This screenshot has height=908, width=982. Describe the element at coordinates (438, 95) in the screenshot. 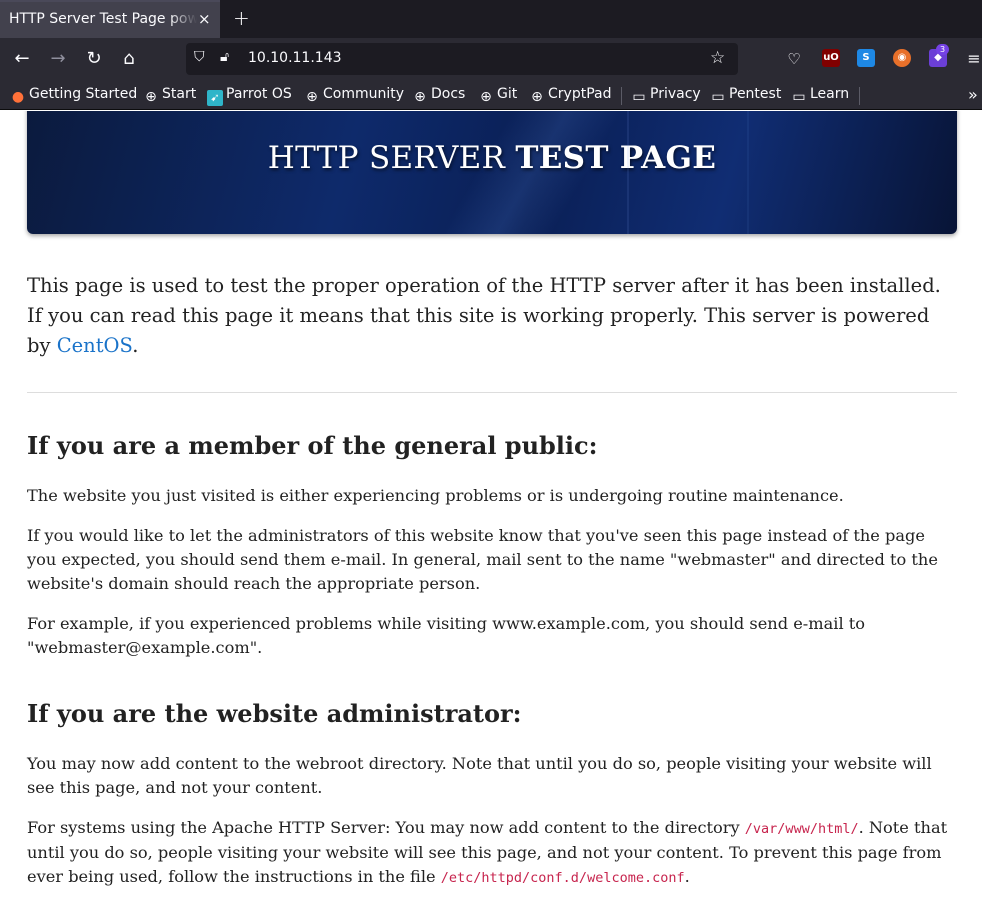

I see `bookmark-docs: ⊕ Docs` at that location.